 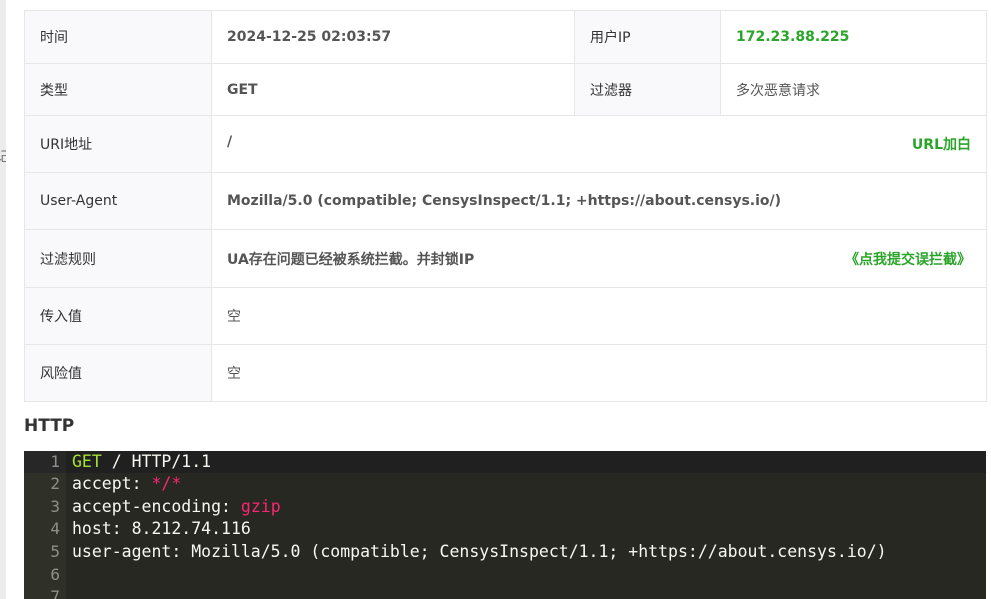 What do you see at coordinates (393, 37) in the screenshot?
I see `time-value: 2024-12-25 02:03:57` at bounding box center [393, 37].